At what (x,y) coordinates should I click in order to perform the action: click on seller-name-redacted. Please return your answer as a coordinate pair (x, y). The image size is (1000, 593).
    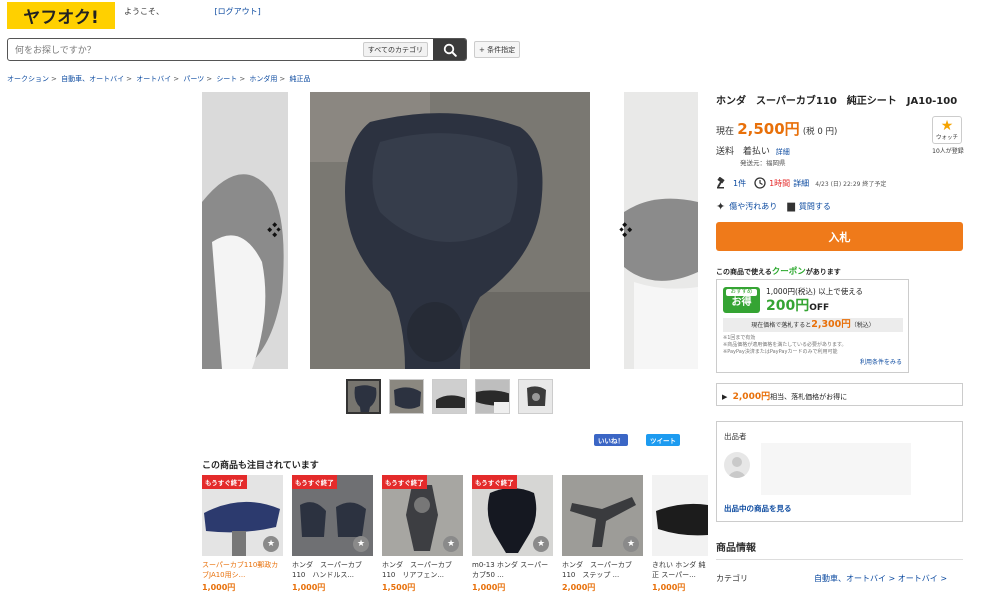
    Looking at the image, I should click on (836, 469).